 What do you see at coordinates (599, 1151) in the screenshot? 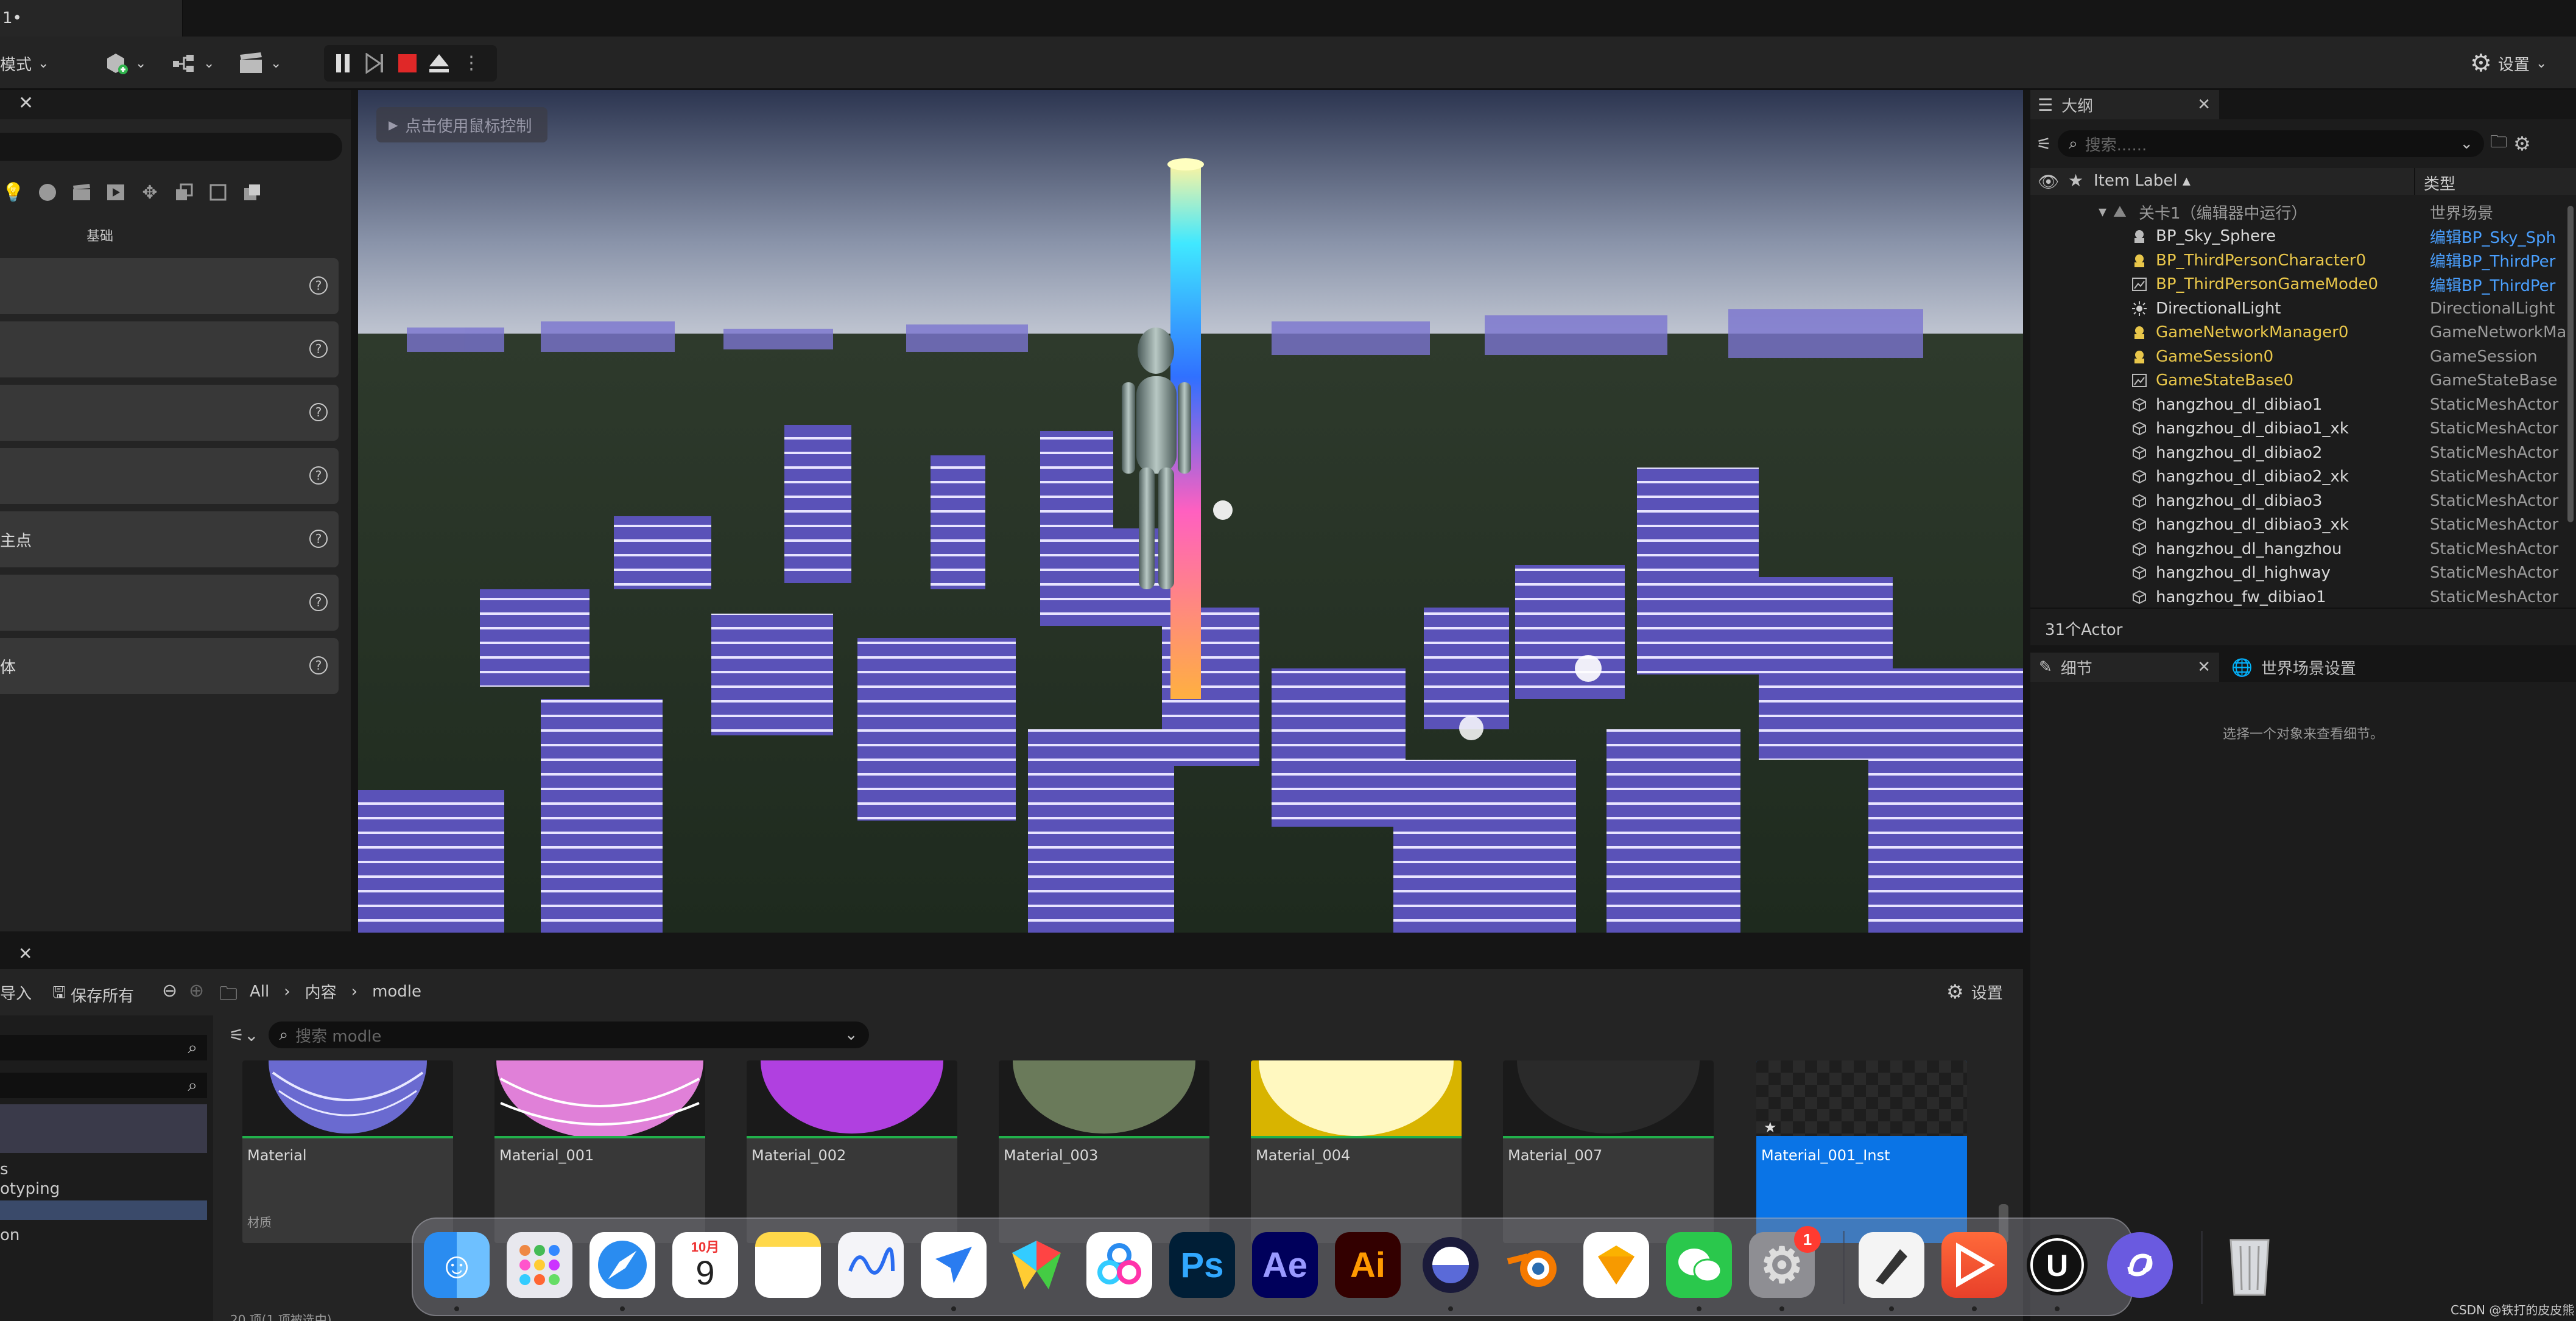
I see `asset-tile: Material_001` at bounding box center [599, 1151].